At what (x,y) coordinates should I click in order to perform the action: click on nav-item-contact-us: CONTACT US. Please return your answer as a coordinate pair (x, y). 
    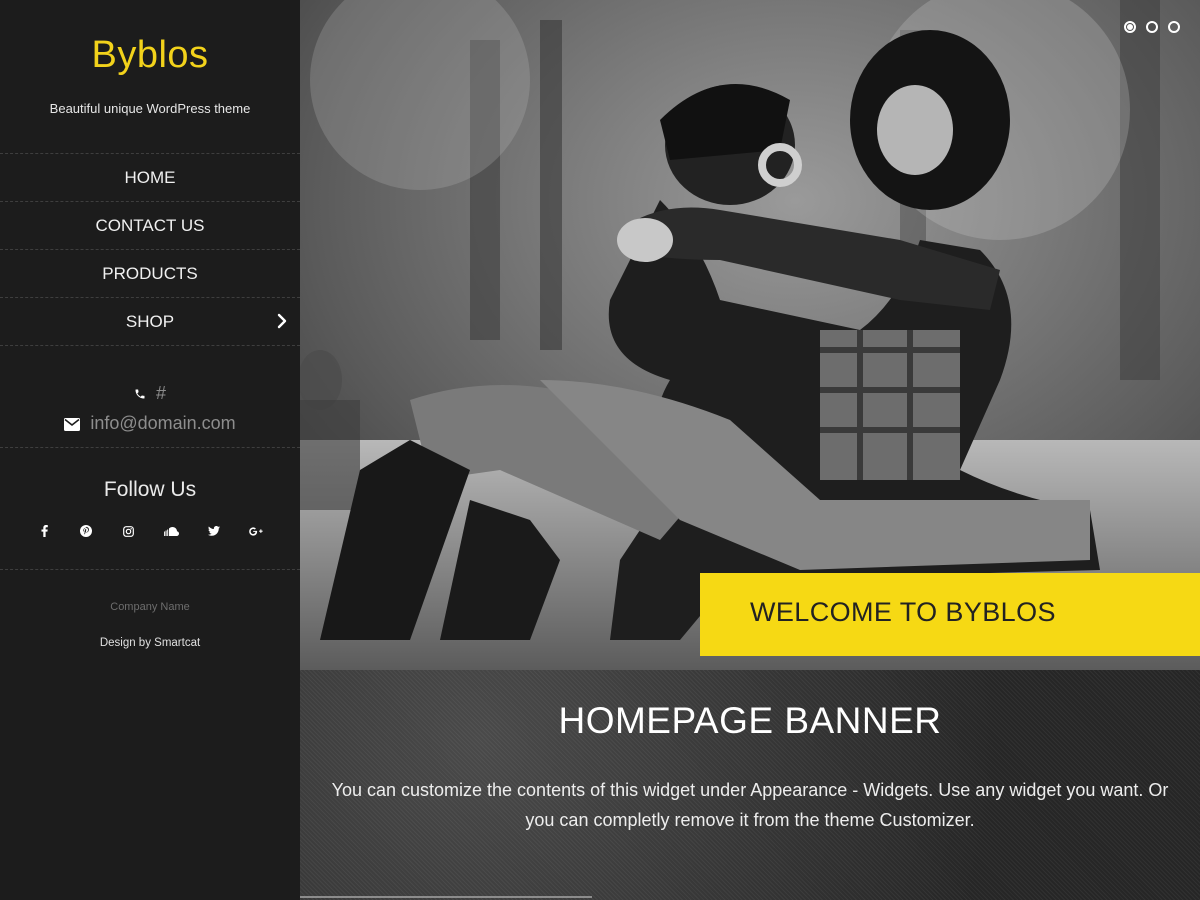
    Looking at the image, I should click on (150, 225).